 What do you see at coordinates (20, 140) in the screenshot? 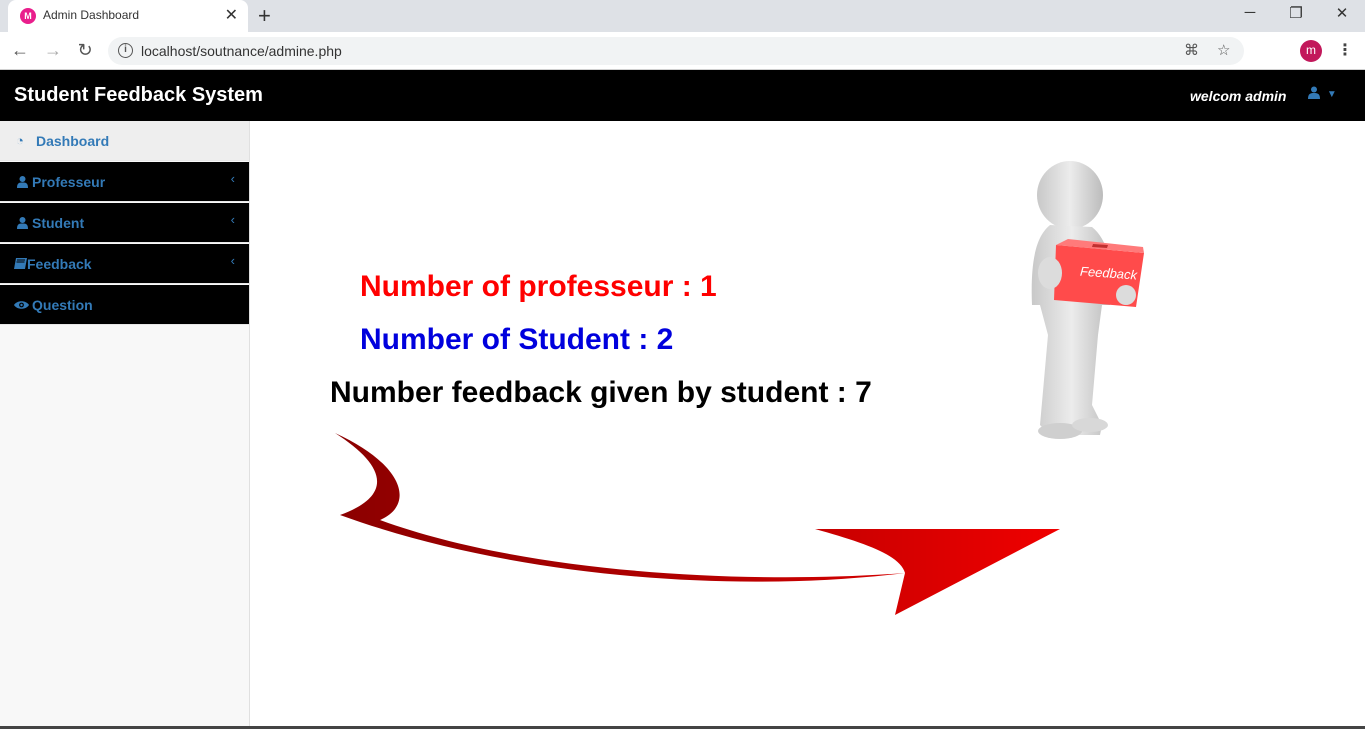
I see `dashboard-icon: ◔` at bounding box center [20, 140].